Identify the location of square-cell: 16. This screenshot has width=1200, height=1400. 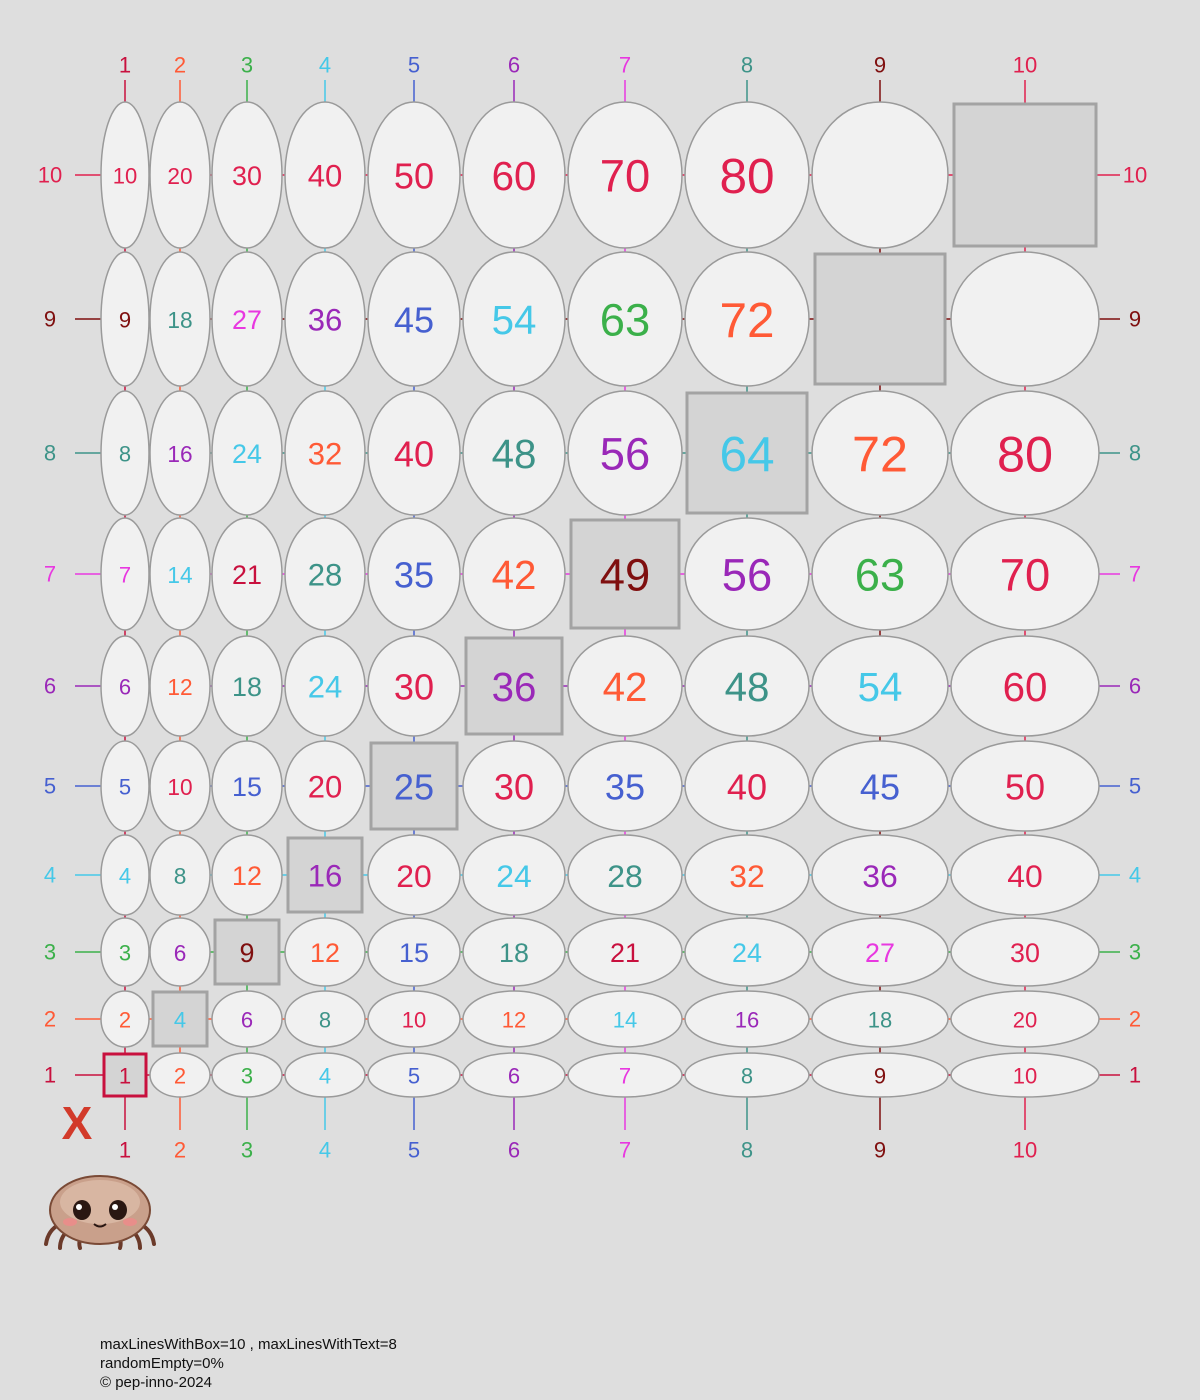
(325, 875).